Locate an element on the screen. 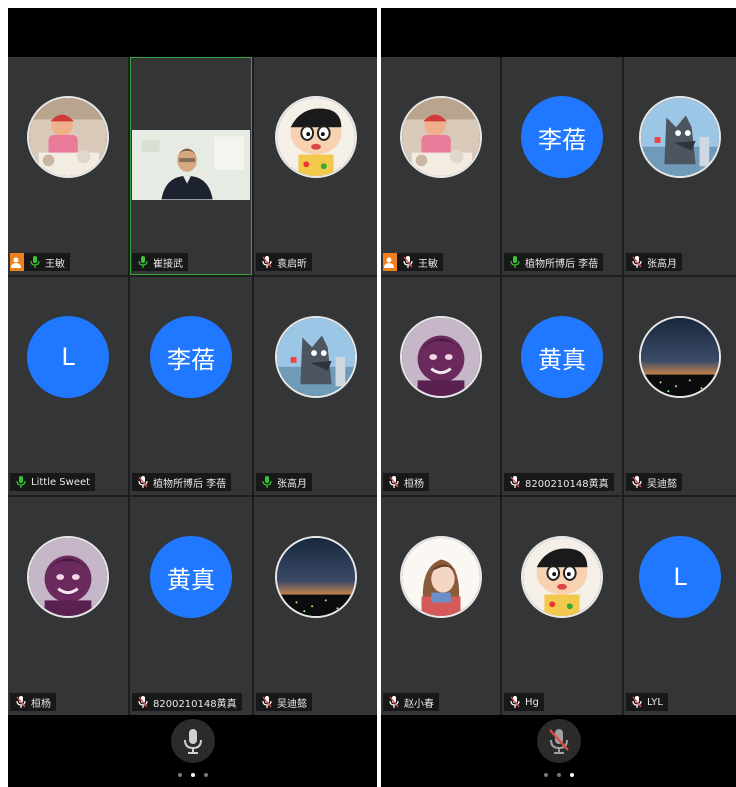 The width and height of the screenshot is (736, 787). participant-tile: L Little Sweet is located at coordinates (68, 386).